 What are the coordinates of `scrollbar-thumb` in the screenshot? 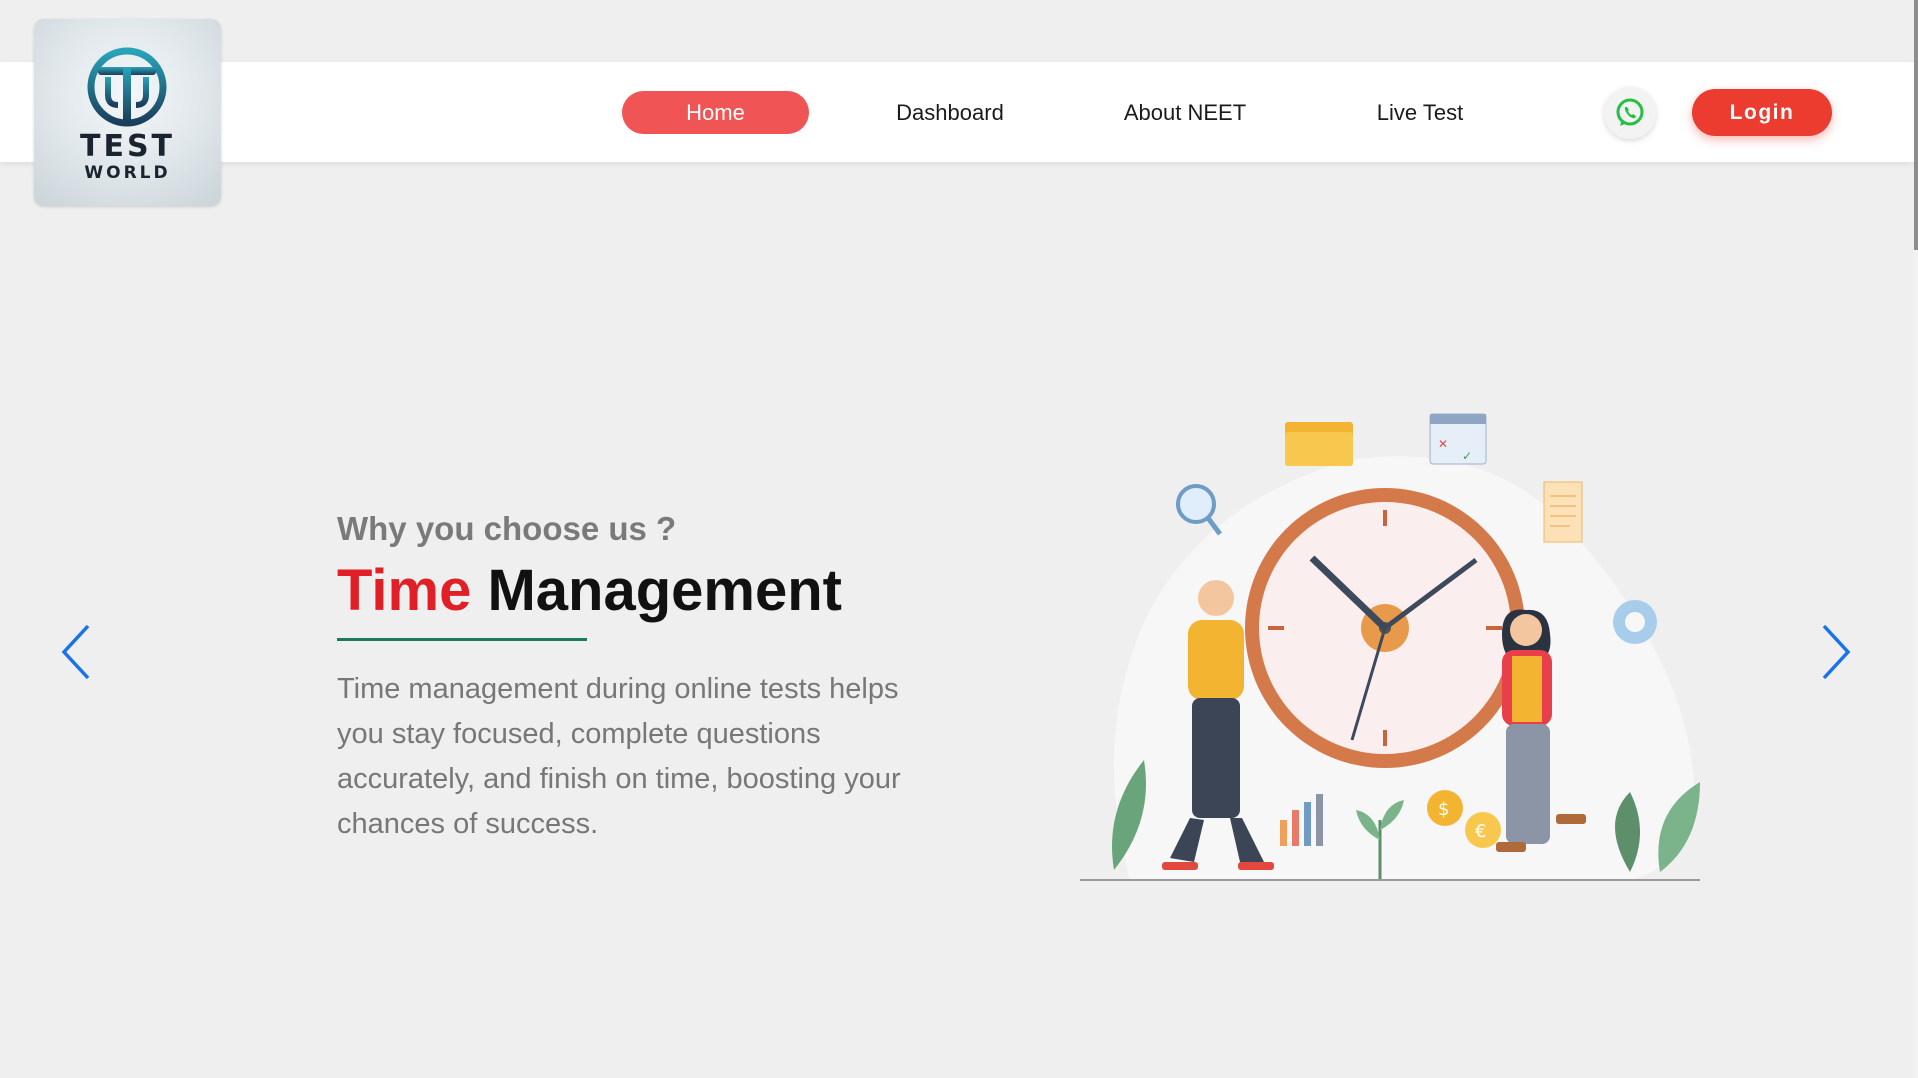 It's located at (1916, 125).